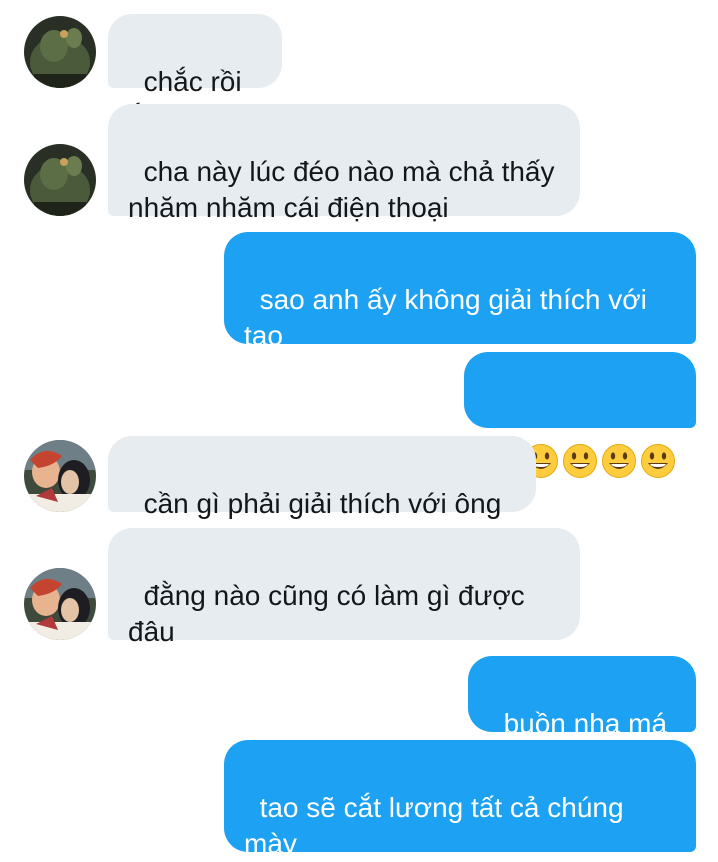 The width and height of the screenshot is (718, 862). Describe the element at coordinates (438, 825) in the screenshot. I see `message-text: tao sẽ cắt lương tất cả chúng mày` at that location.